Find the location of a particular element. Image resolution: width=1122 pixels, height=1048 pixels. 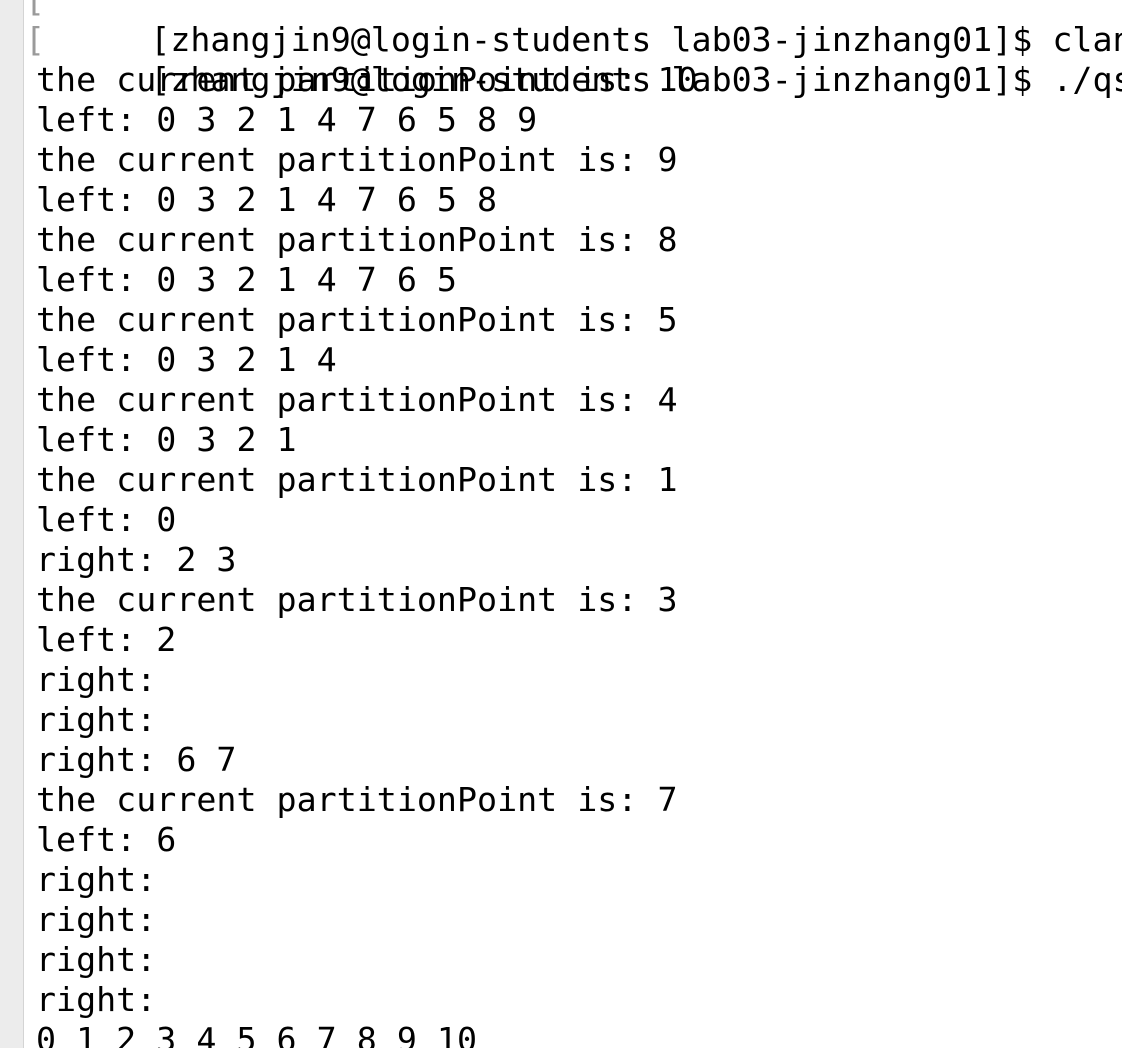

output-line: right: 6 7 is located at coordinates (136, 759).